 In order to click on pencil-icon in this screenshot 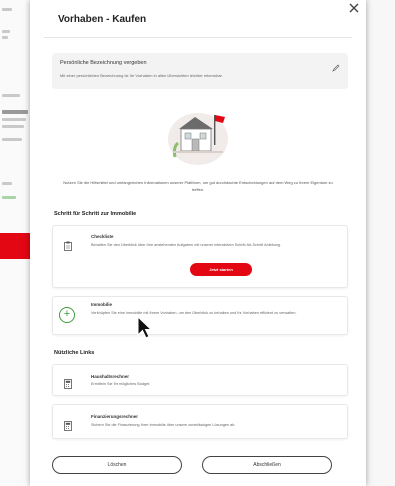, I will do `click(336, 65)`.